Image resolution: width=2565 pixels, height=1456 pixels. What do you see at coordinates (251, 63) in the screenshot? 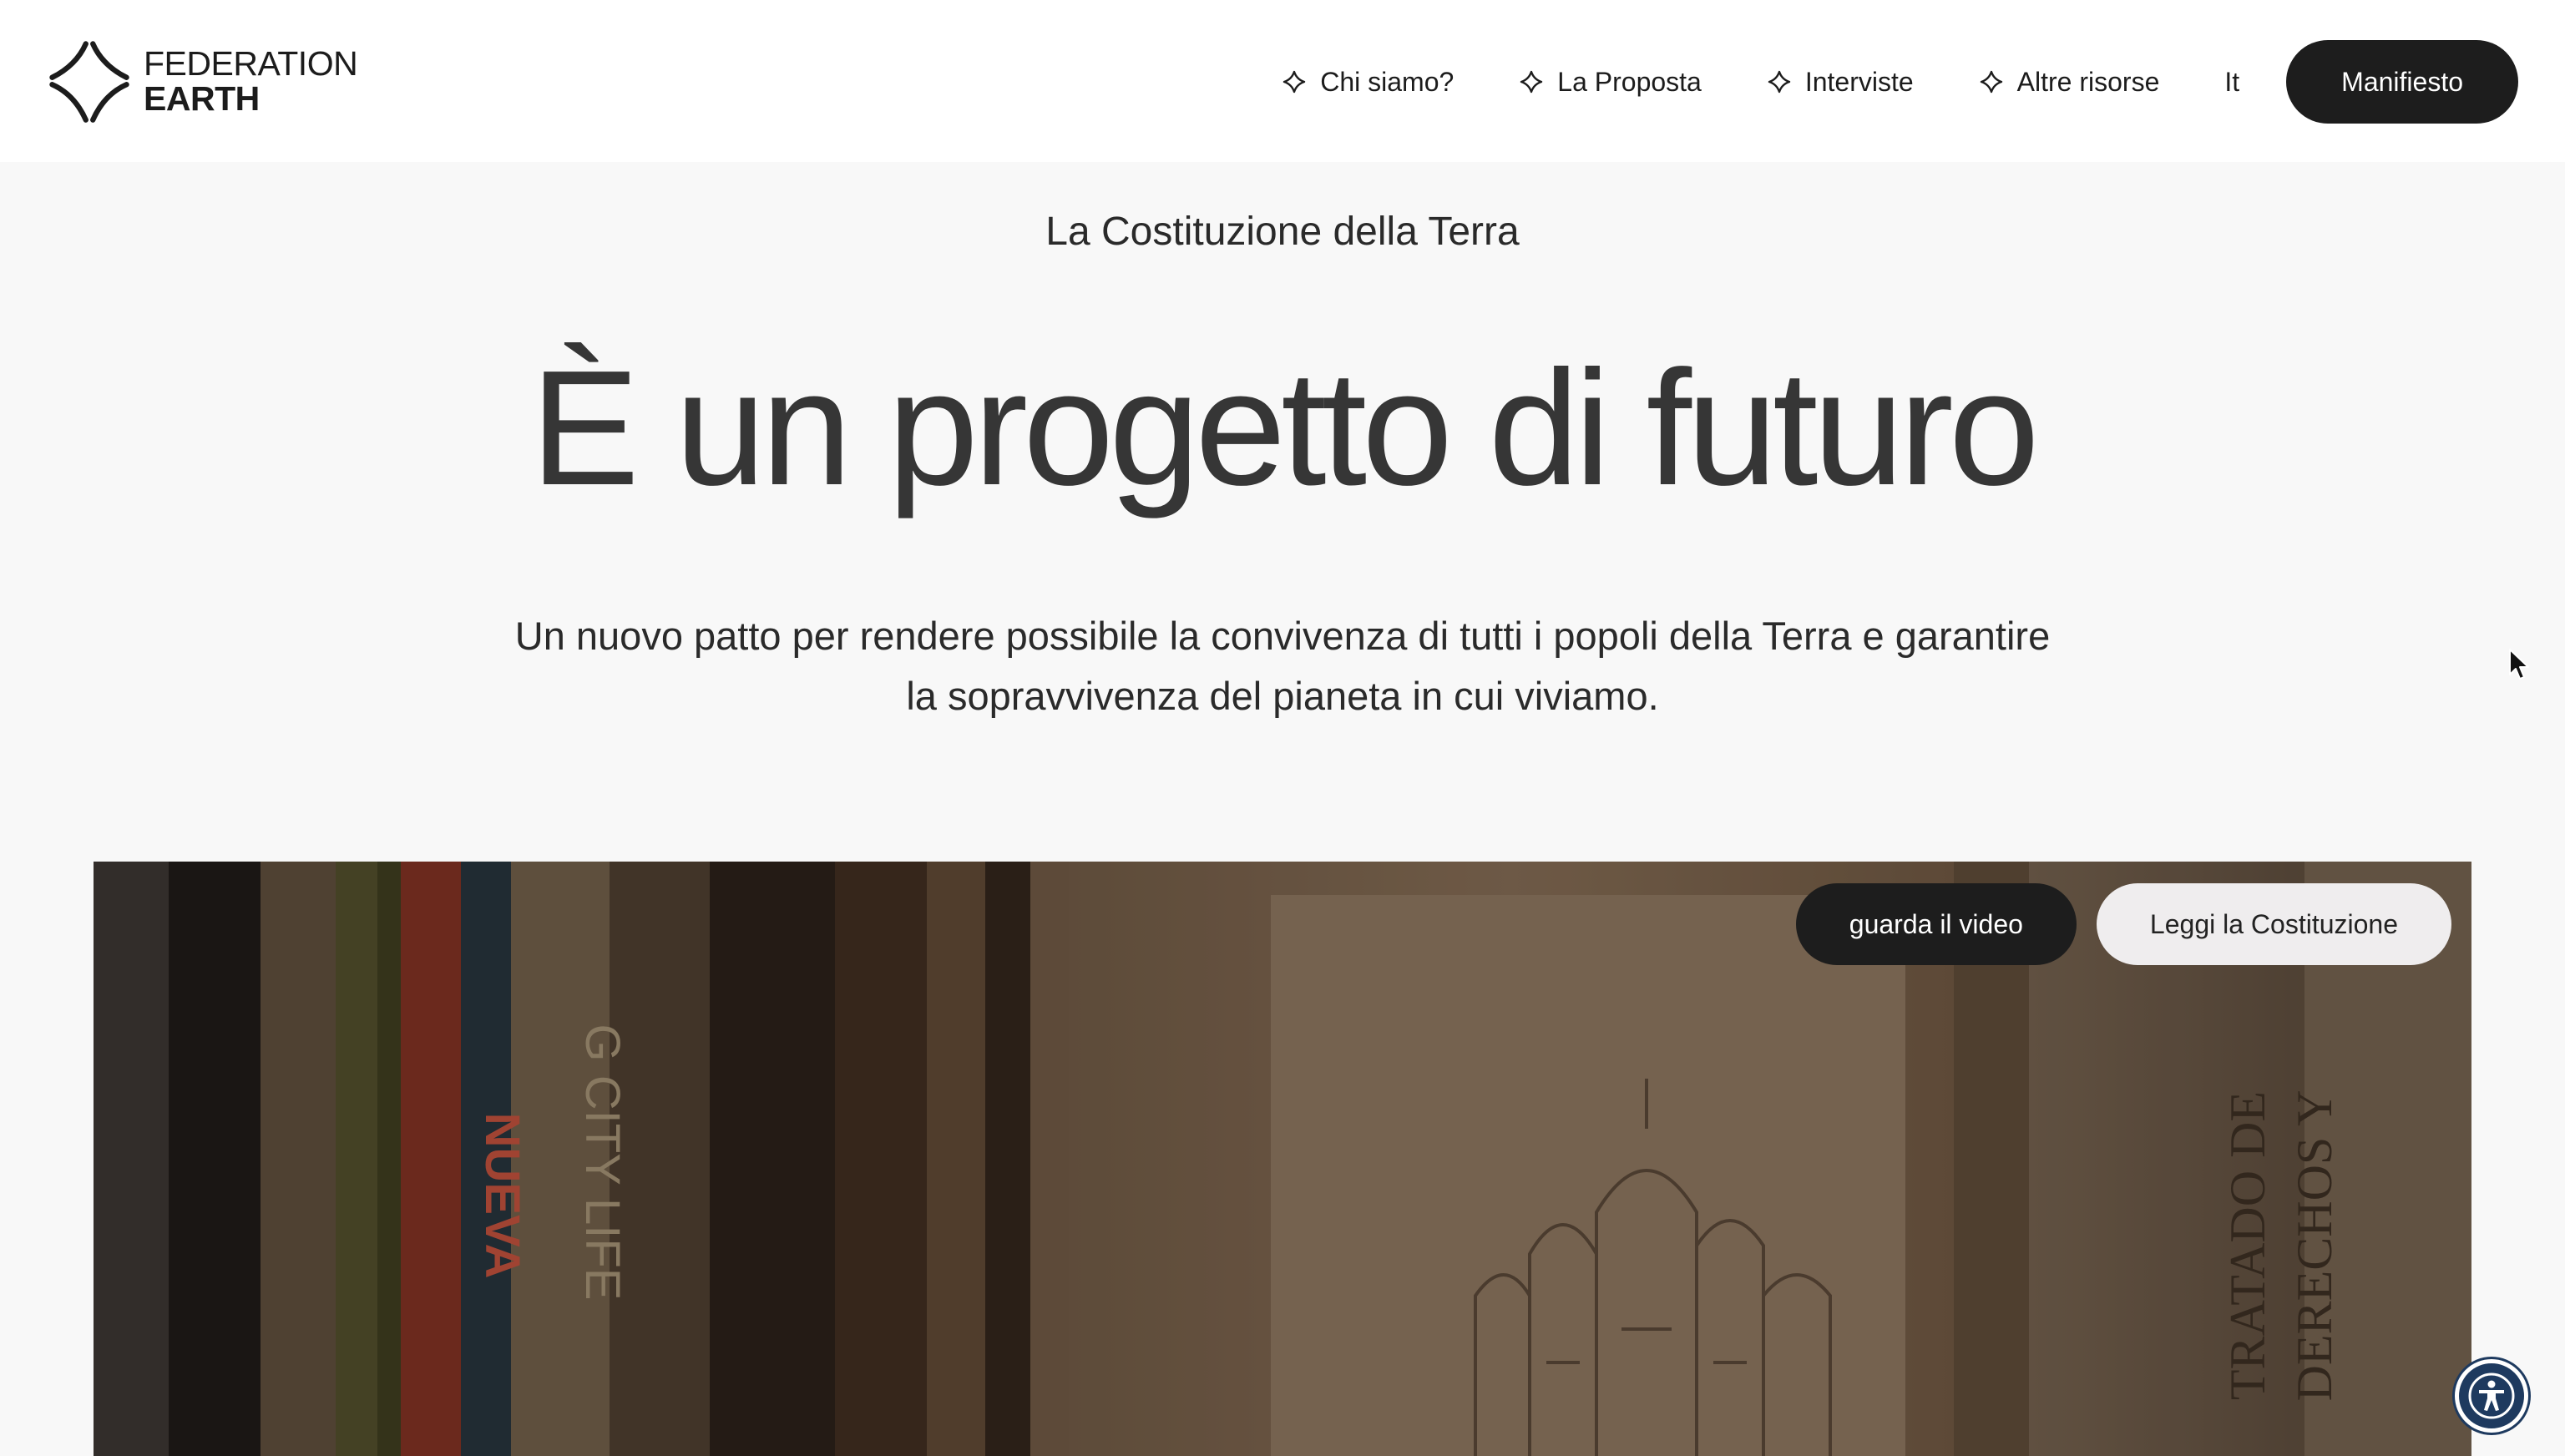
I see `logo-line-1: FEDERATION` at bounding box center [251, 63].